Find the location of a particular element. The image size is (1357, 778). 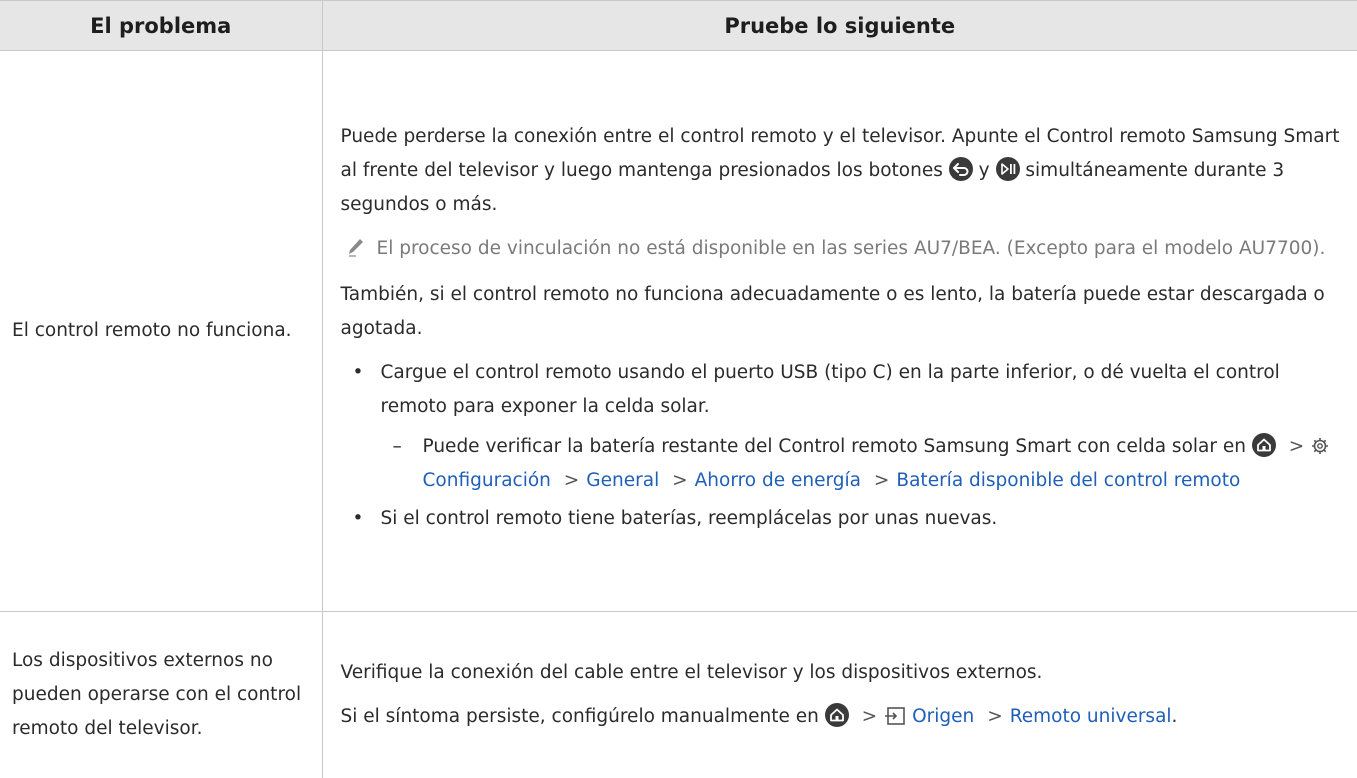

conjunction-text: y is located at coordinates (984, 170).